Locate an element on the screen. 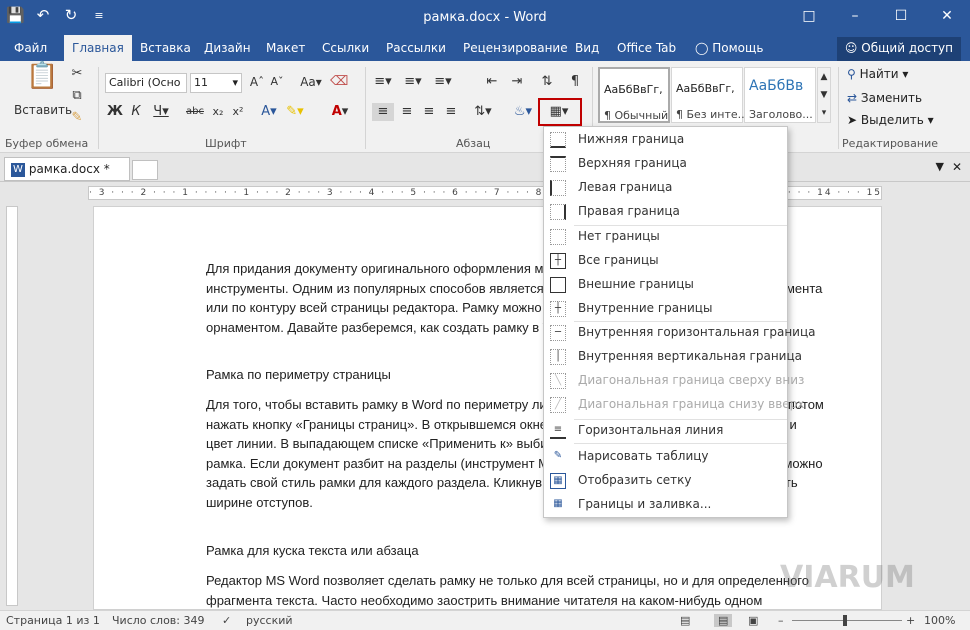 Image resolution: width=970 pixels, height=630 pixels. menu-item-bottom-border: Нижняя граница is located at coordinates (665, 140).